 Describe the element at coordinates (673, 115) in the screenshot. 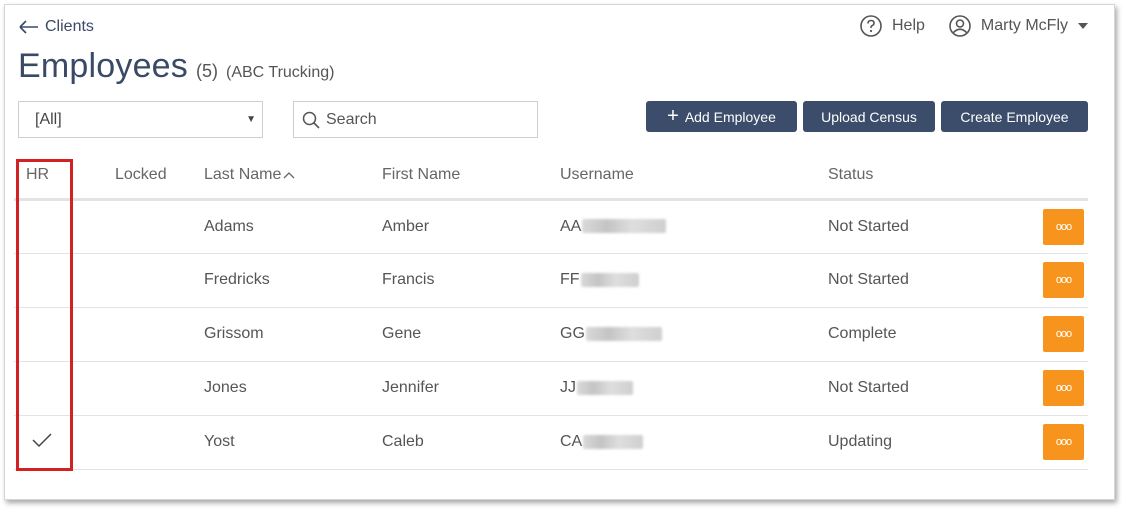

I see `plus-icon: +` at that location.